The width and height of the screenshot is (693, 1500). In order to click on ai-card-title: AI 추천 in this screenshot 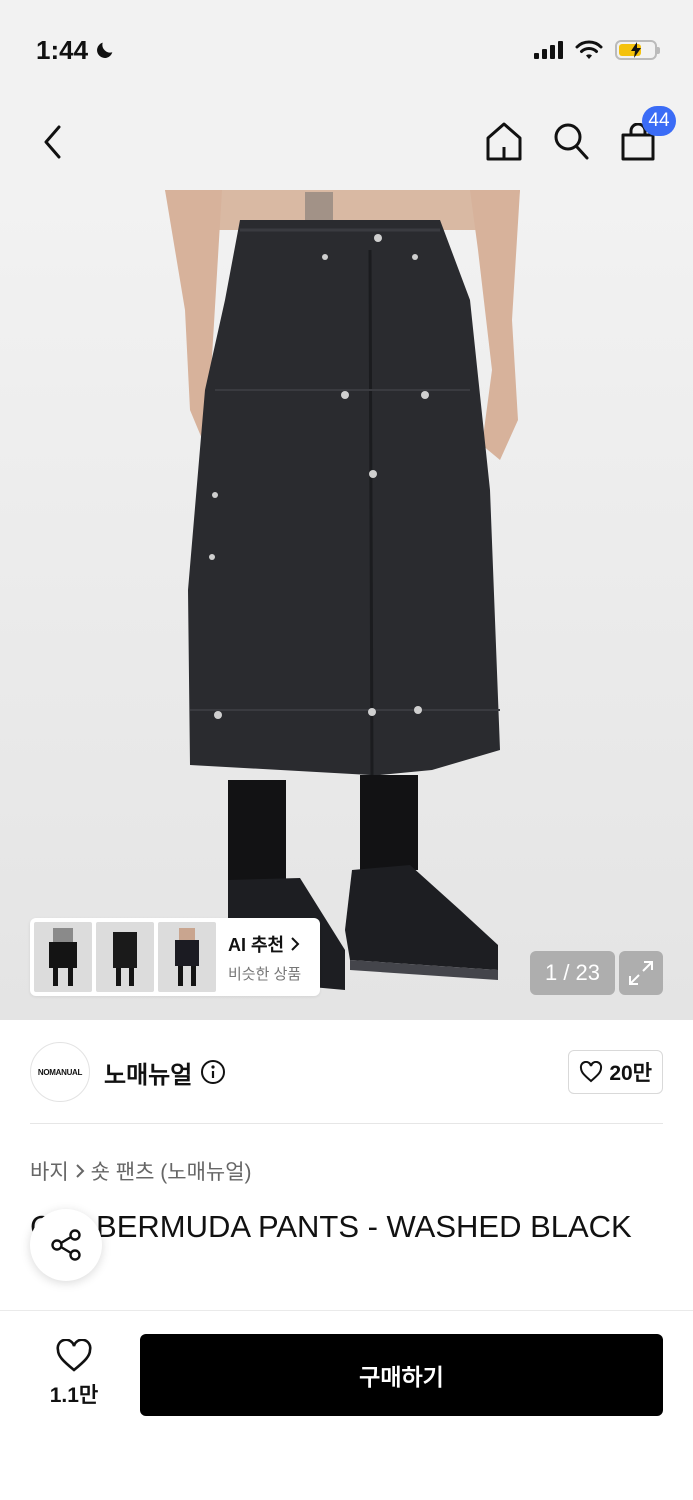, I will do `click(264, 944)`.